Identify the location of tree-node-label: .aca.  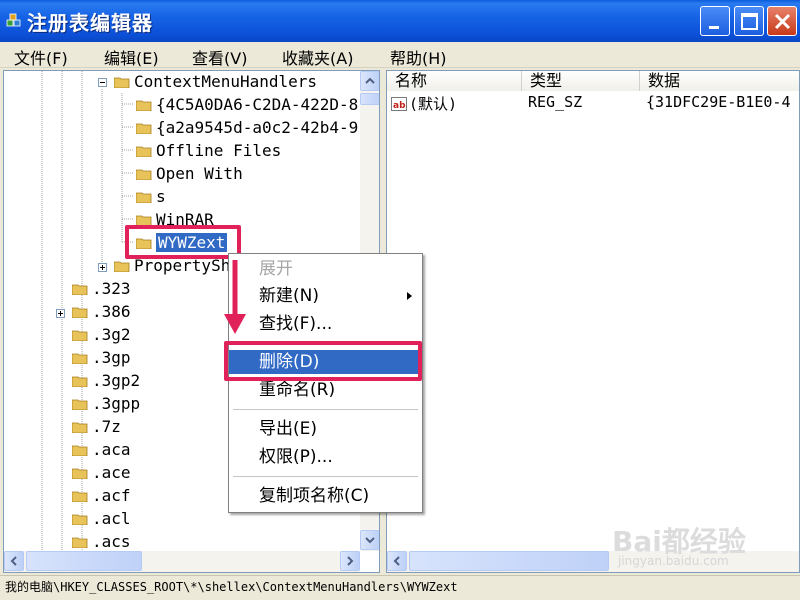
(111, 449).